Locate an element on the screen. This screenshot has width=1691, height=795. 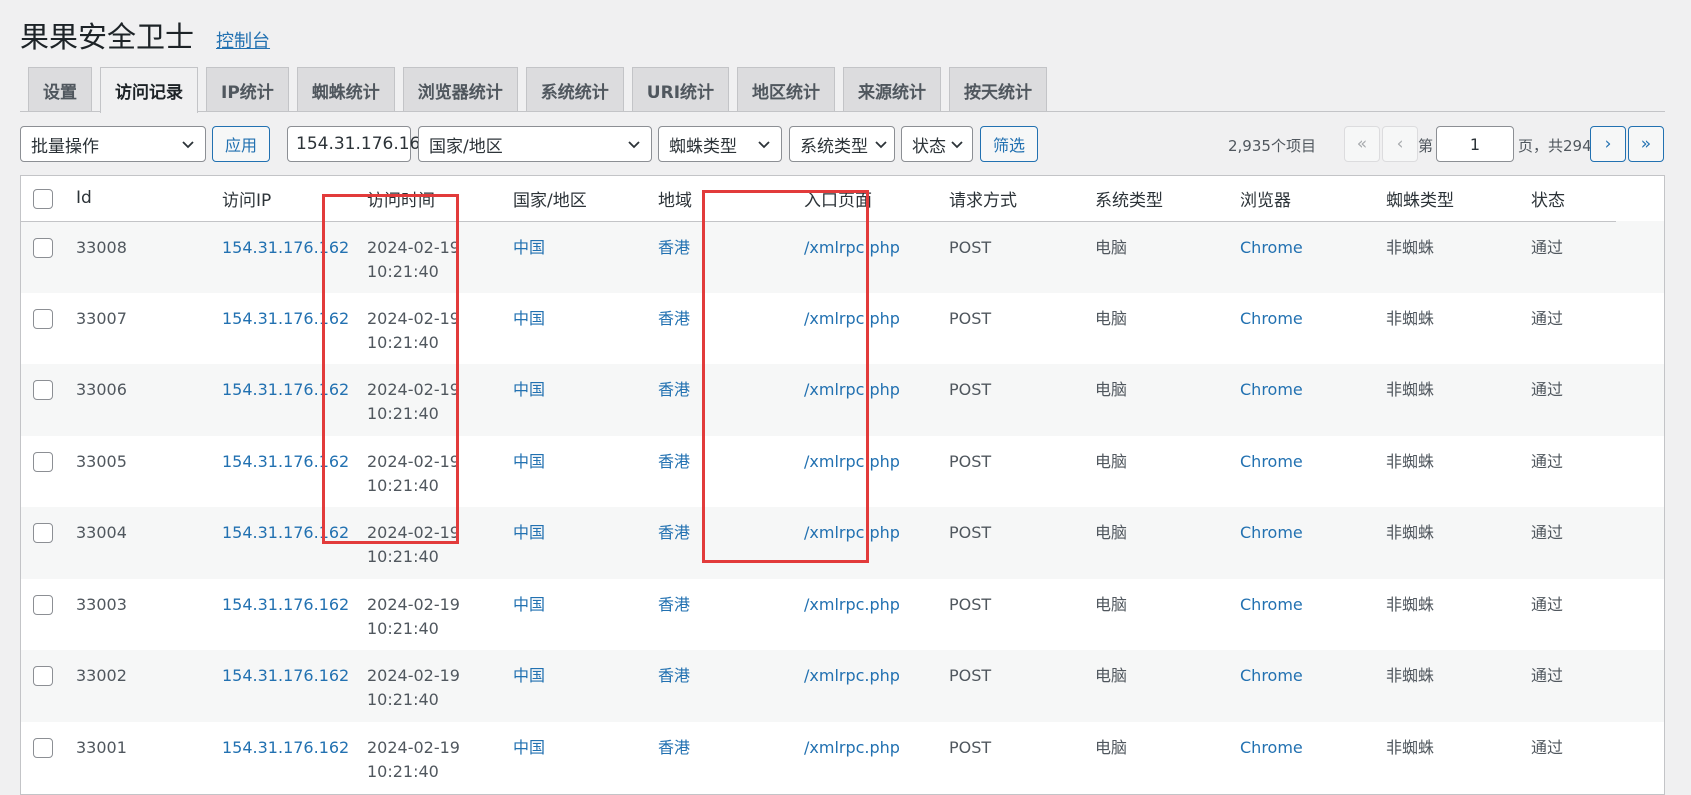
column-header: 地域 is located at coordinates (731, 199).